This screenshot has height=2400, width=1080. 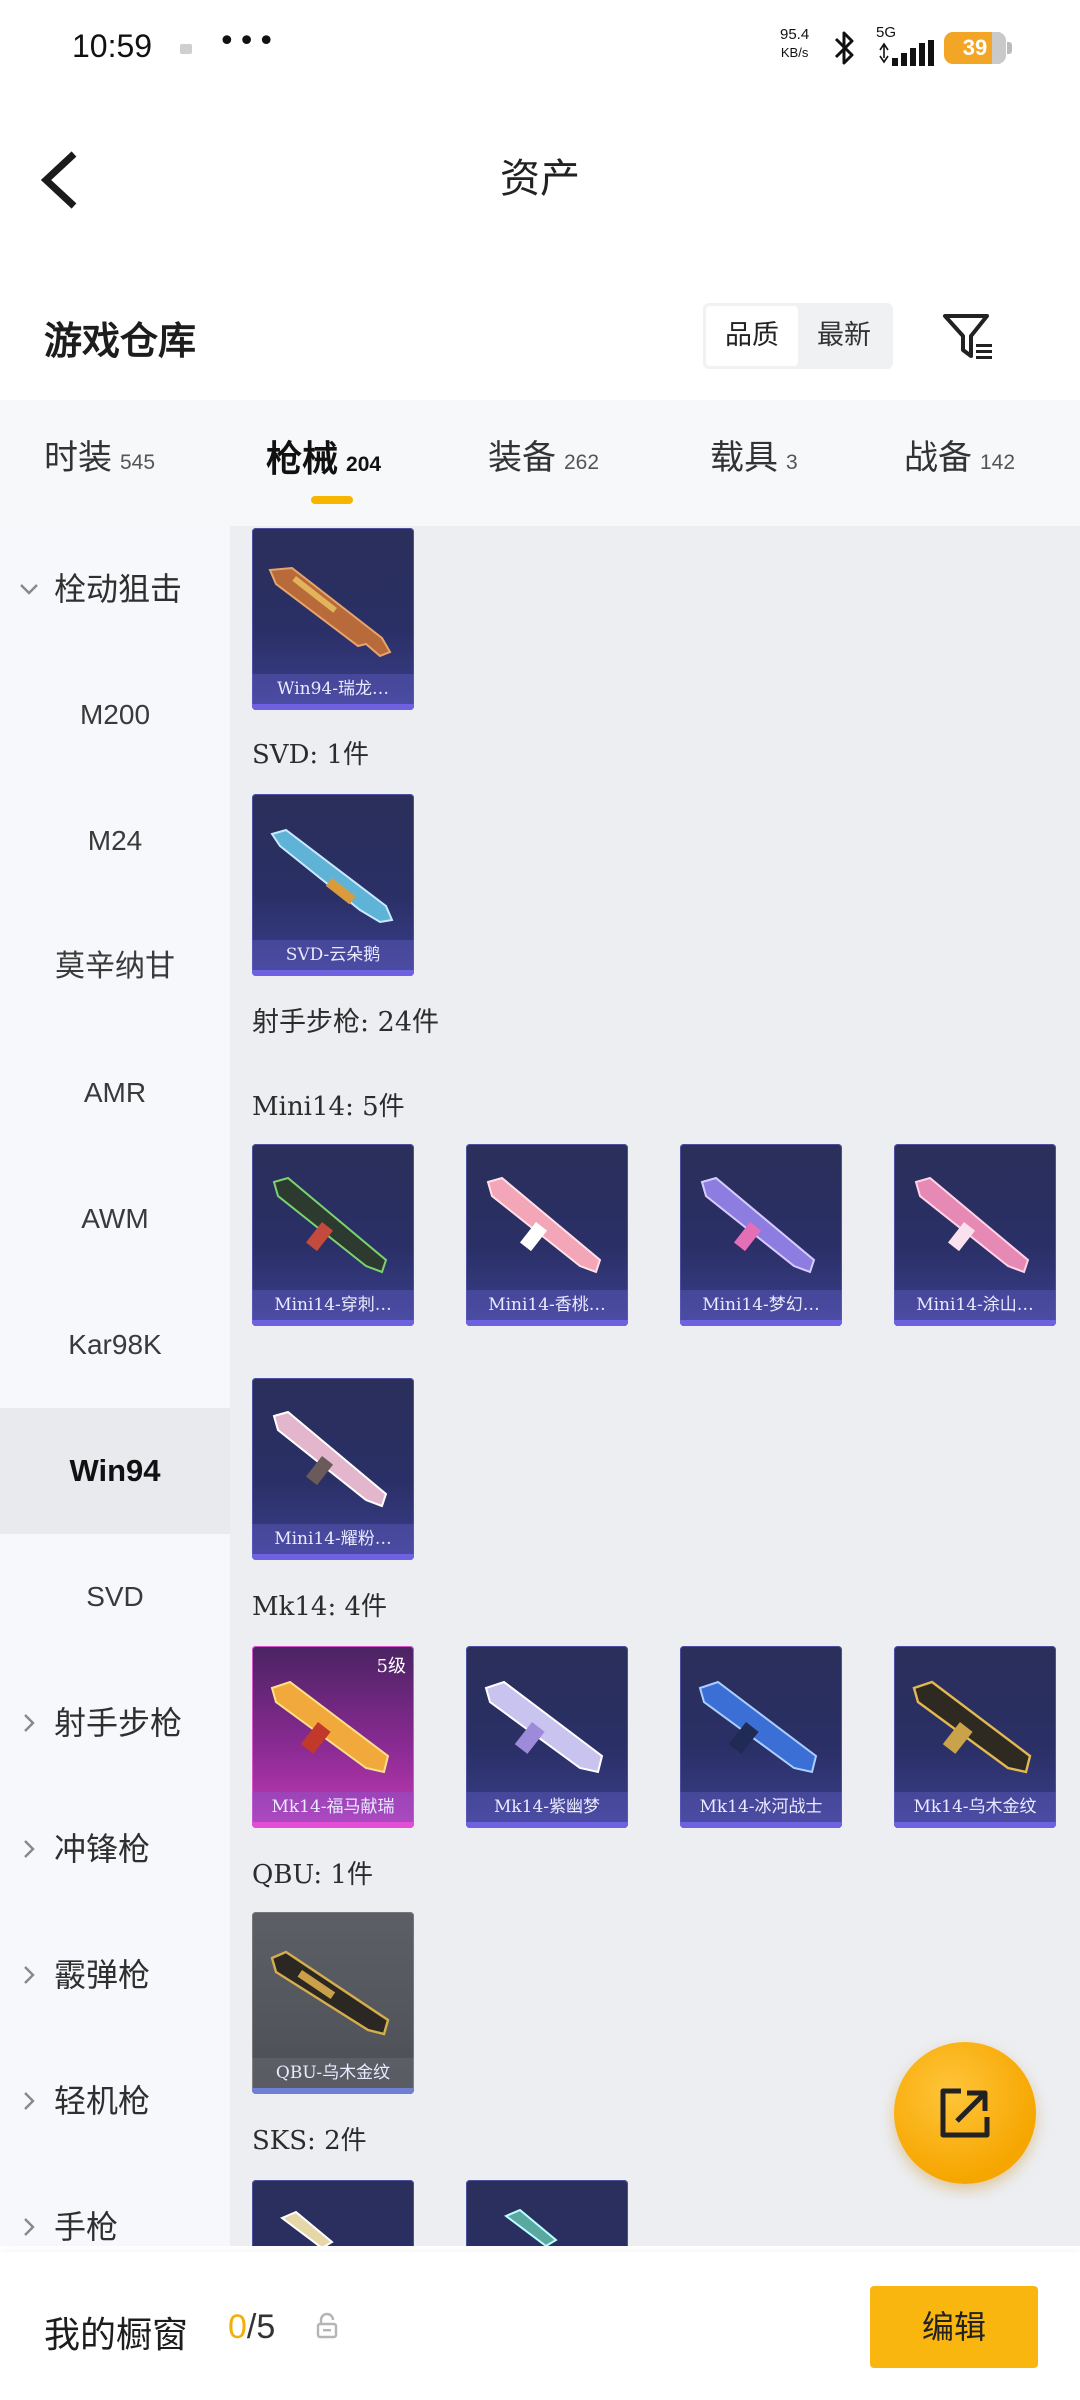 What do you see at coordinates (86, 2227) in the screenshot?
I see `sidebar-group-label: 手枪` at bounding box center [86, 2227].